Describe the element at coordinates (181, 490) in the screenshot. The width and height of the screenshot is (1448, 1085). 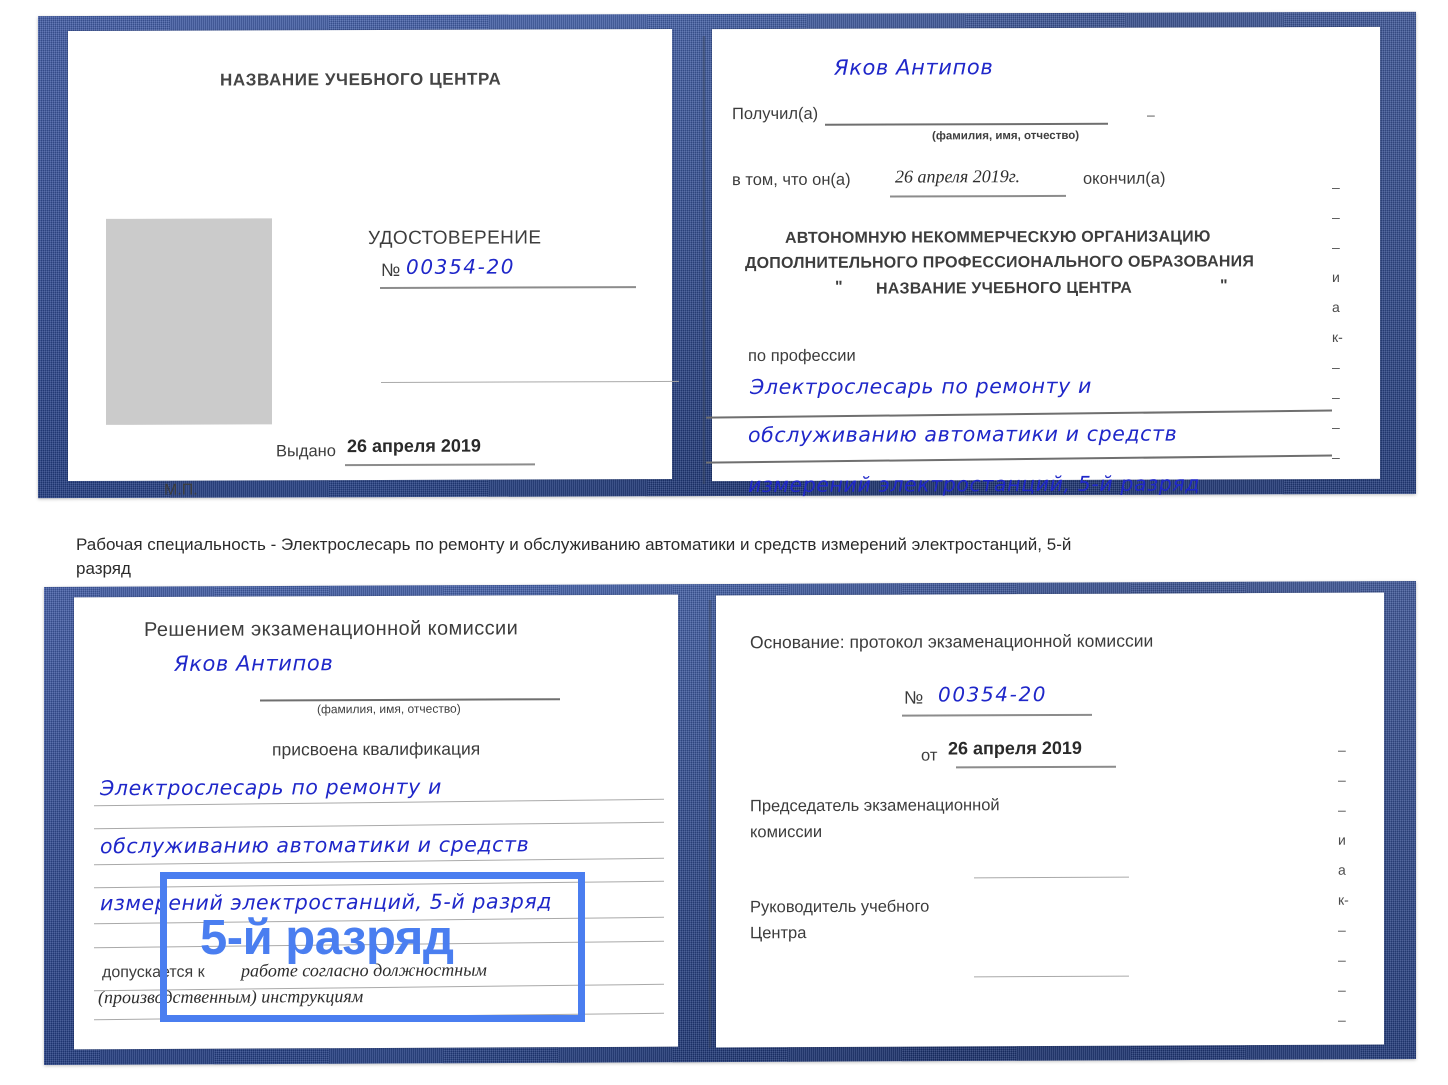
I see `seal-place-label: М.П.` at that location.